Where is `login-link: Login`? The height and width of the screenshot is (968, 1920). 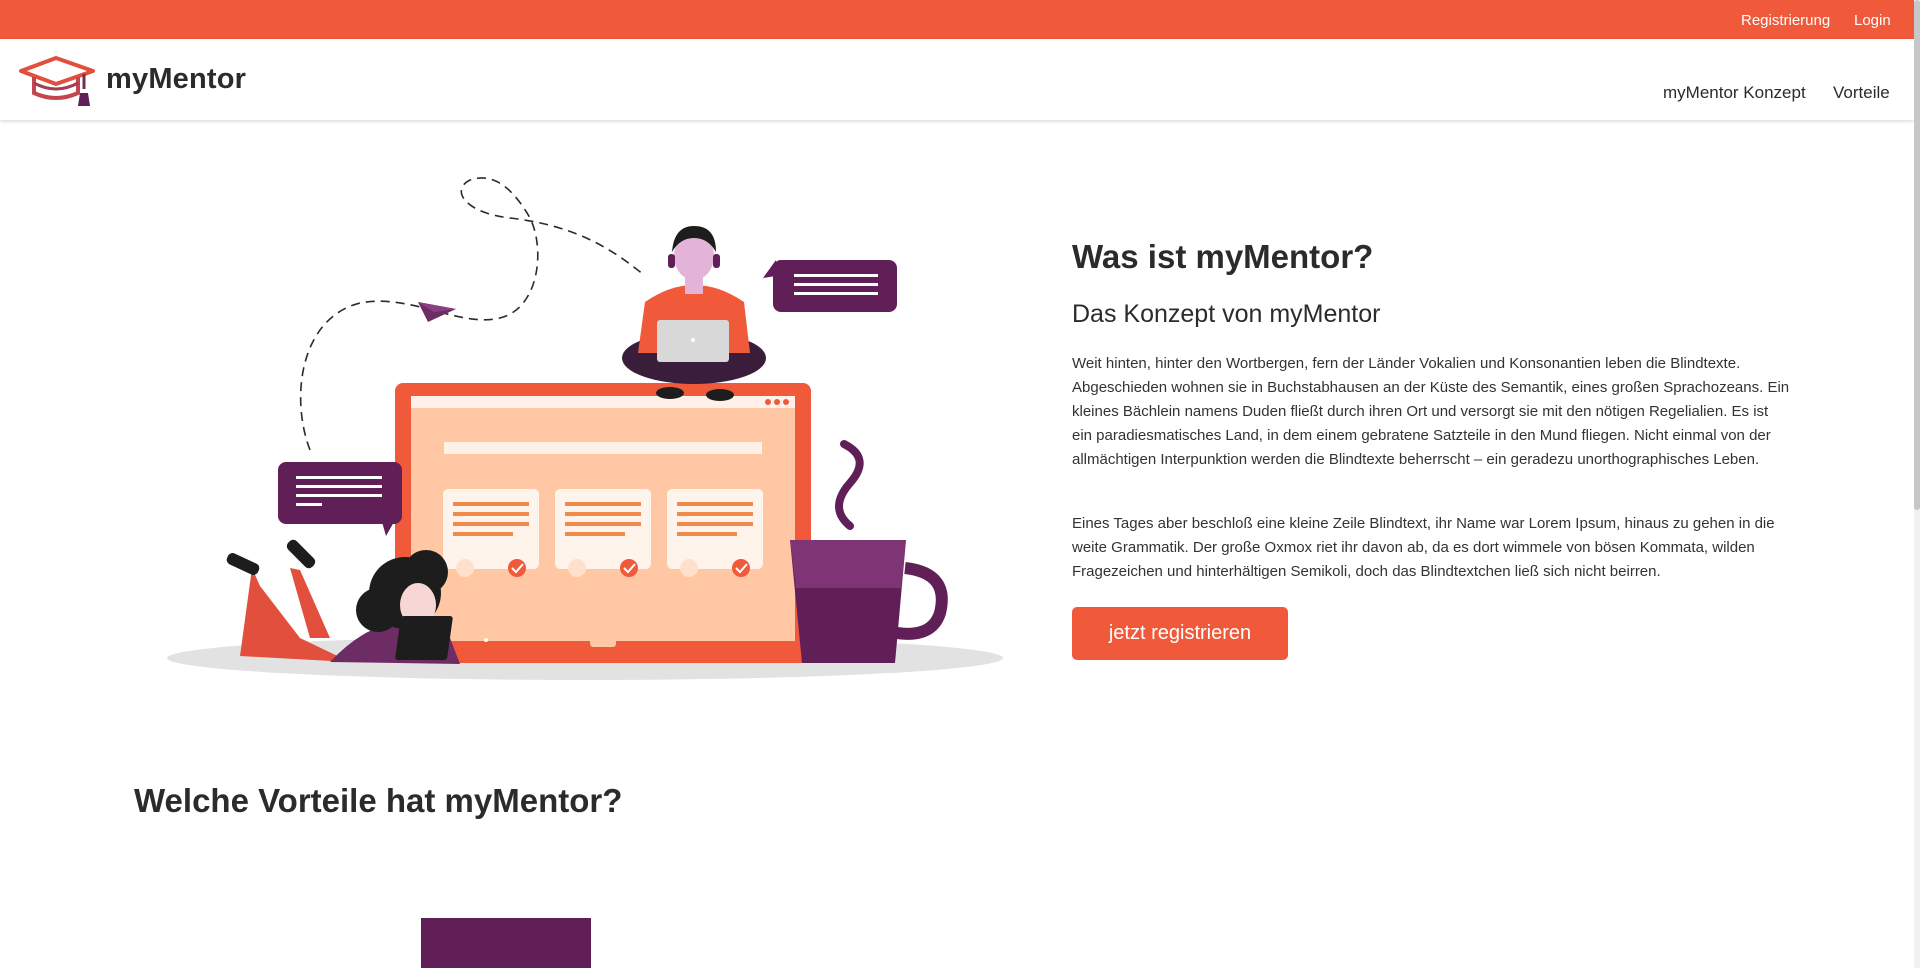 login-link: Login is located at coordinates (1872, 20).